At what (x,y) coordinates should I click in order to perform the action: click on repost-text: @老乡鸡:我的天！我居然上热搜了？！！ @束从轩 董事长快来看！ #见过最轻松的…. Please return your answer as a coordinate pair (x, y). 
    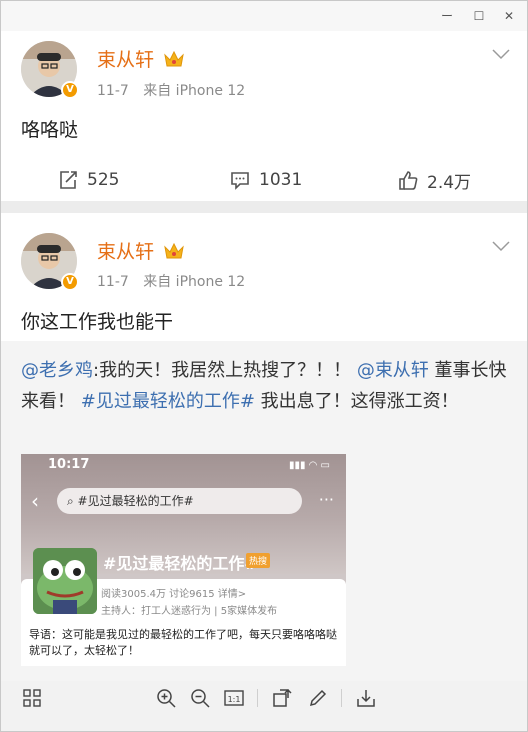
    Looking at the image, I should click on (266, 386).